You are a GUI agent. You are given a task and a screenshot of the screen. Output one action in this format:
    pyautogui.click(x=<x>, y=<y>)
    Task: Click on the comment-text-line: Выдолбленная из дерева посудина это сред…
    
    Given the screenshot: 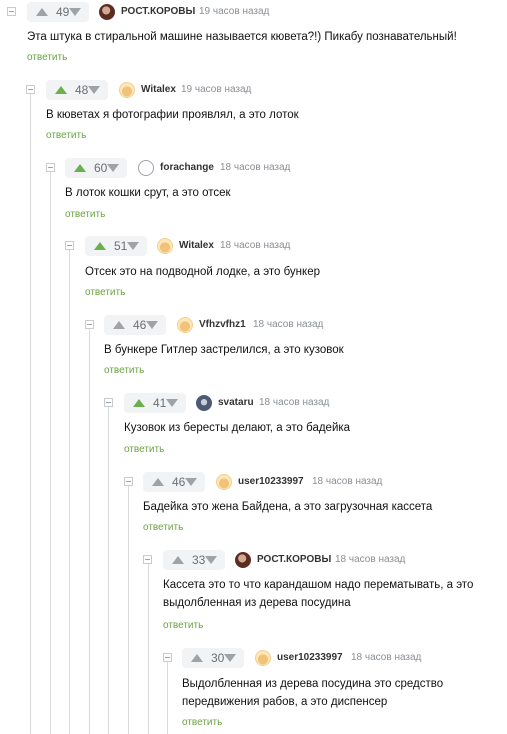 What is the action you would take?
    pyautogui.click(x=313, y=684)
    